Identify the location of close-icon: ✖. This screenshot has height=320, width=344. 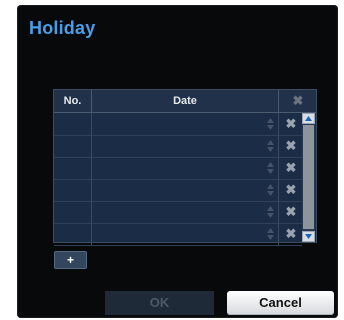
(298, 100).